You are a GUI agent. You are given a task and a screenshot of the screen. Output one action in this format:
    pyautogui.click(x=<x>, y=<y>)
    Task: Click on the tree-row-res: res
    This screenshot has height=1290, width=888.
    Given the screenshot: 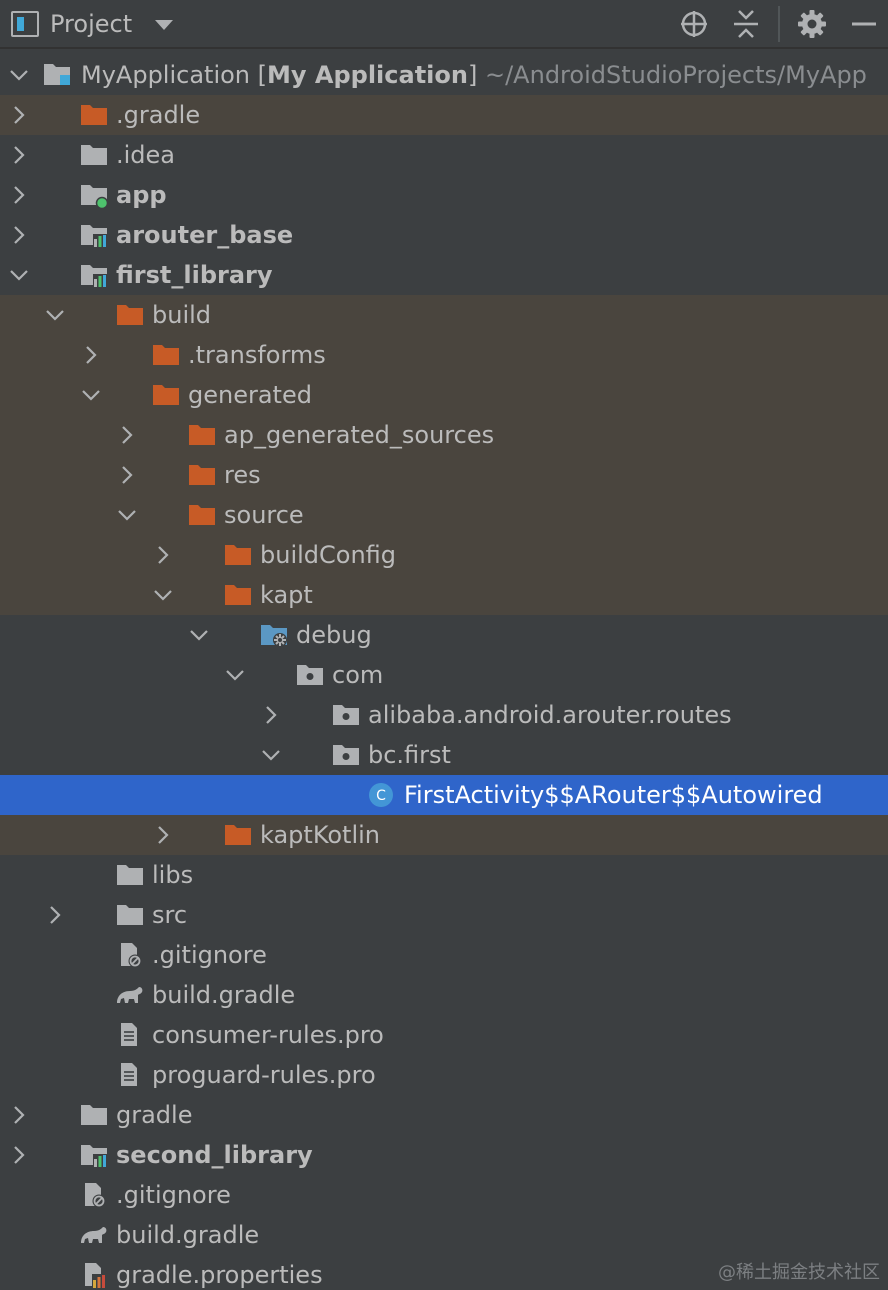 What is the action you would take?
    pyautogui.click(x=444, y=475)
    